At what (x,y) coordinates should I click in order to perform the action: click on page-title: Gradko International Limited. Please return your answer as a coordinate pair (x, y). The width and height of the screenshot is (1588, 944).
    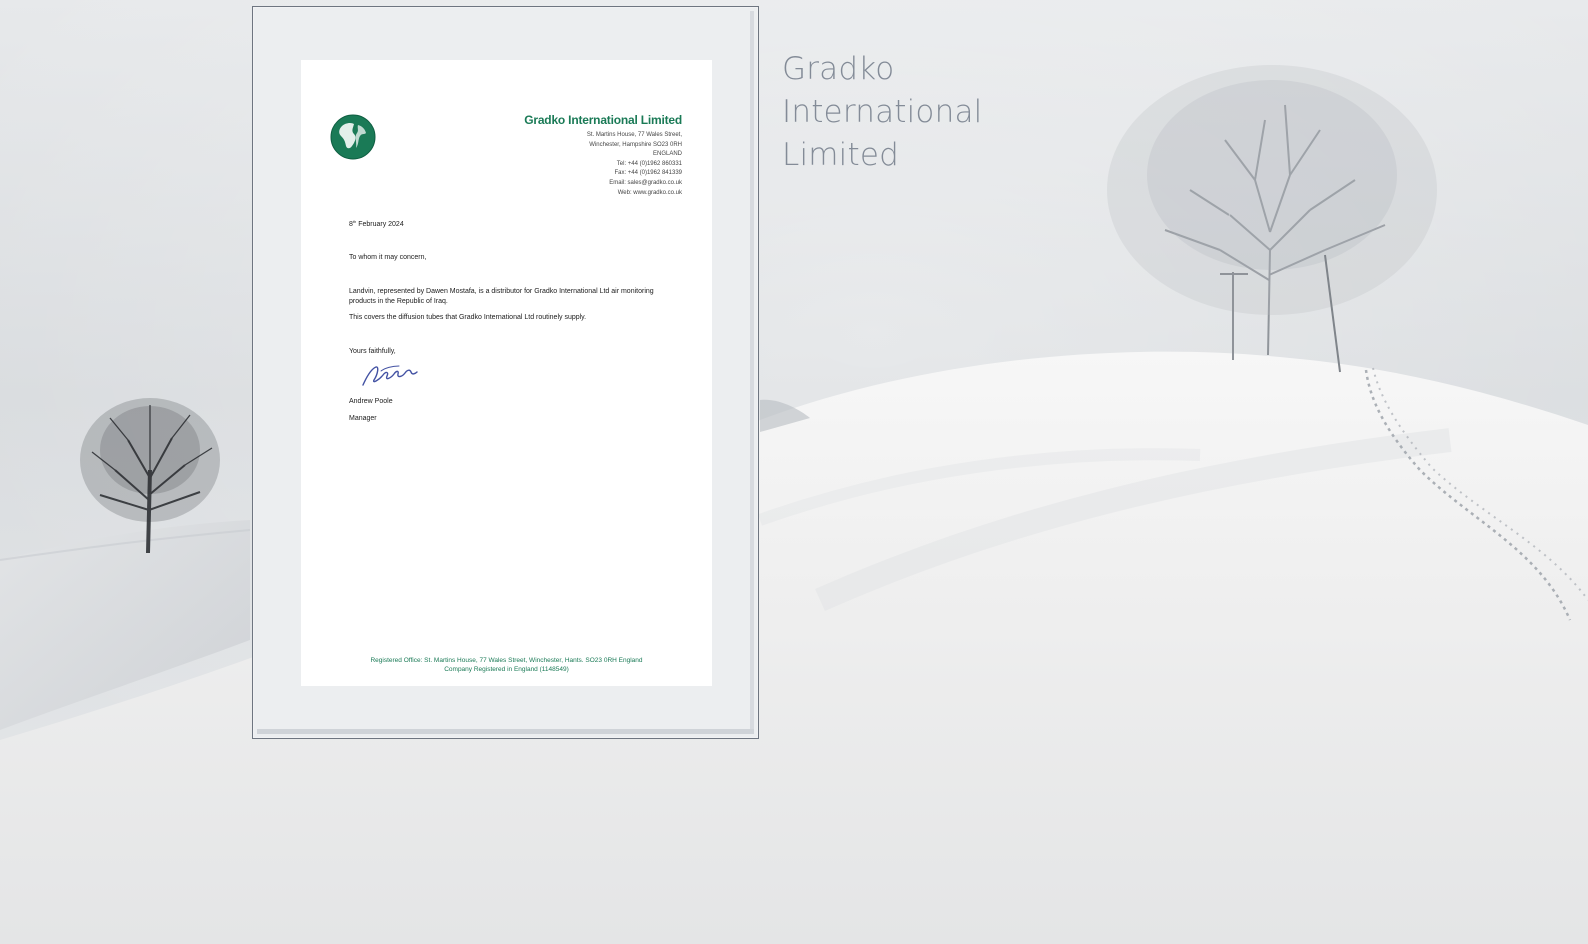
    Looking at the image, I should click on (912, 112).